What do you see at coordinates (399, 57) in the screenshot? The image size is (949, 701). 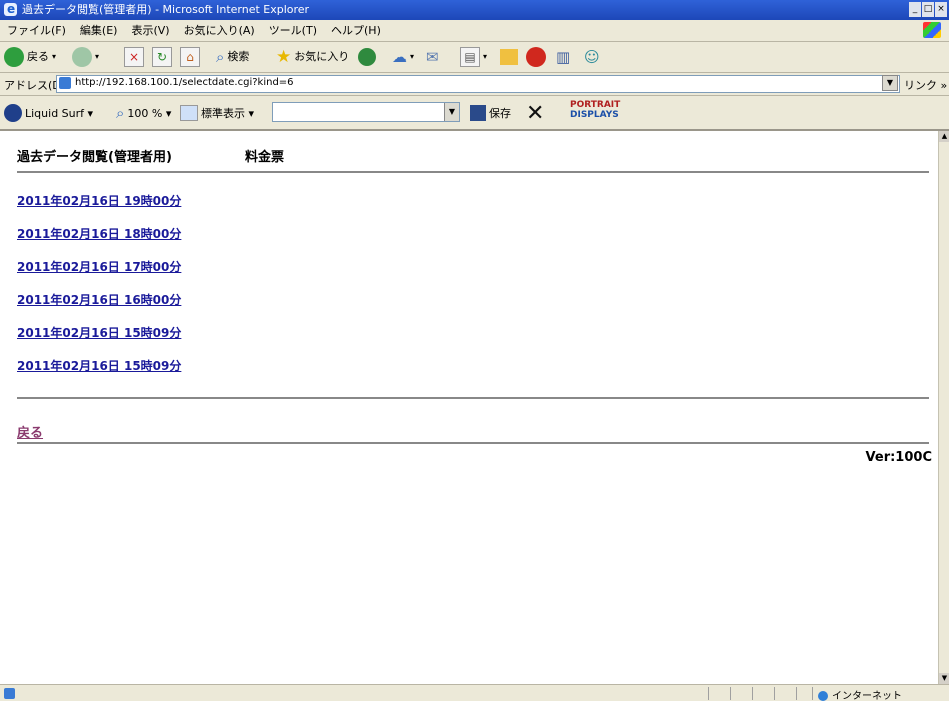 I see `history-icon: ☁` at bounding box center [399, 57].